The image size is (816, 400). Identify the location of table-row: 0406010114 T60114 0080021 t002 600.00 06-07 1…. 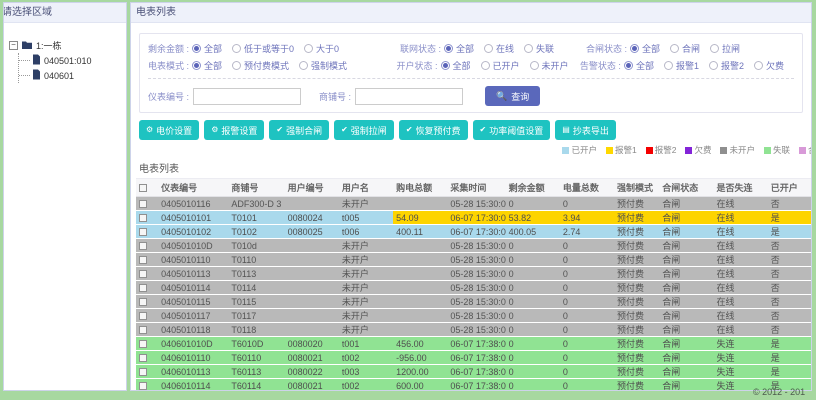
(473, 384).